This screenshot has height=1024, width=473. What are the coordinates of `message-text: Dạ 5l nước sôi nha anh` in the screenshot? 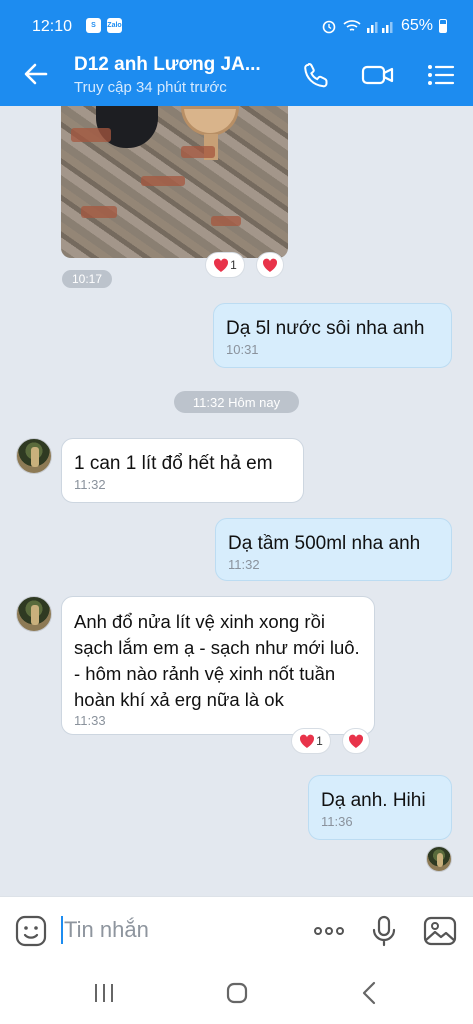 It's located at (325, 328).